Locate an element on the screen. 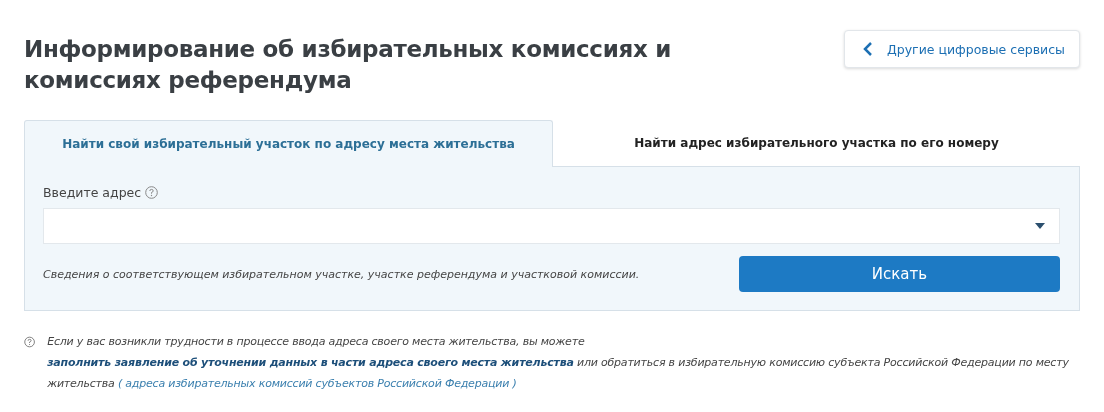  help-icon is located at coordinates (152, 192).